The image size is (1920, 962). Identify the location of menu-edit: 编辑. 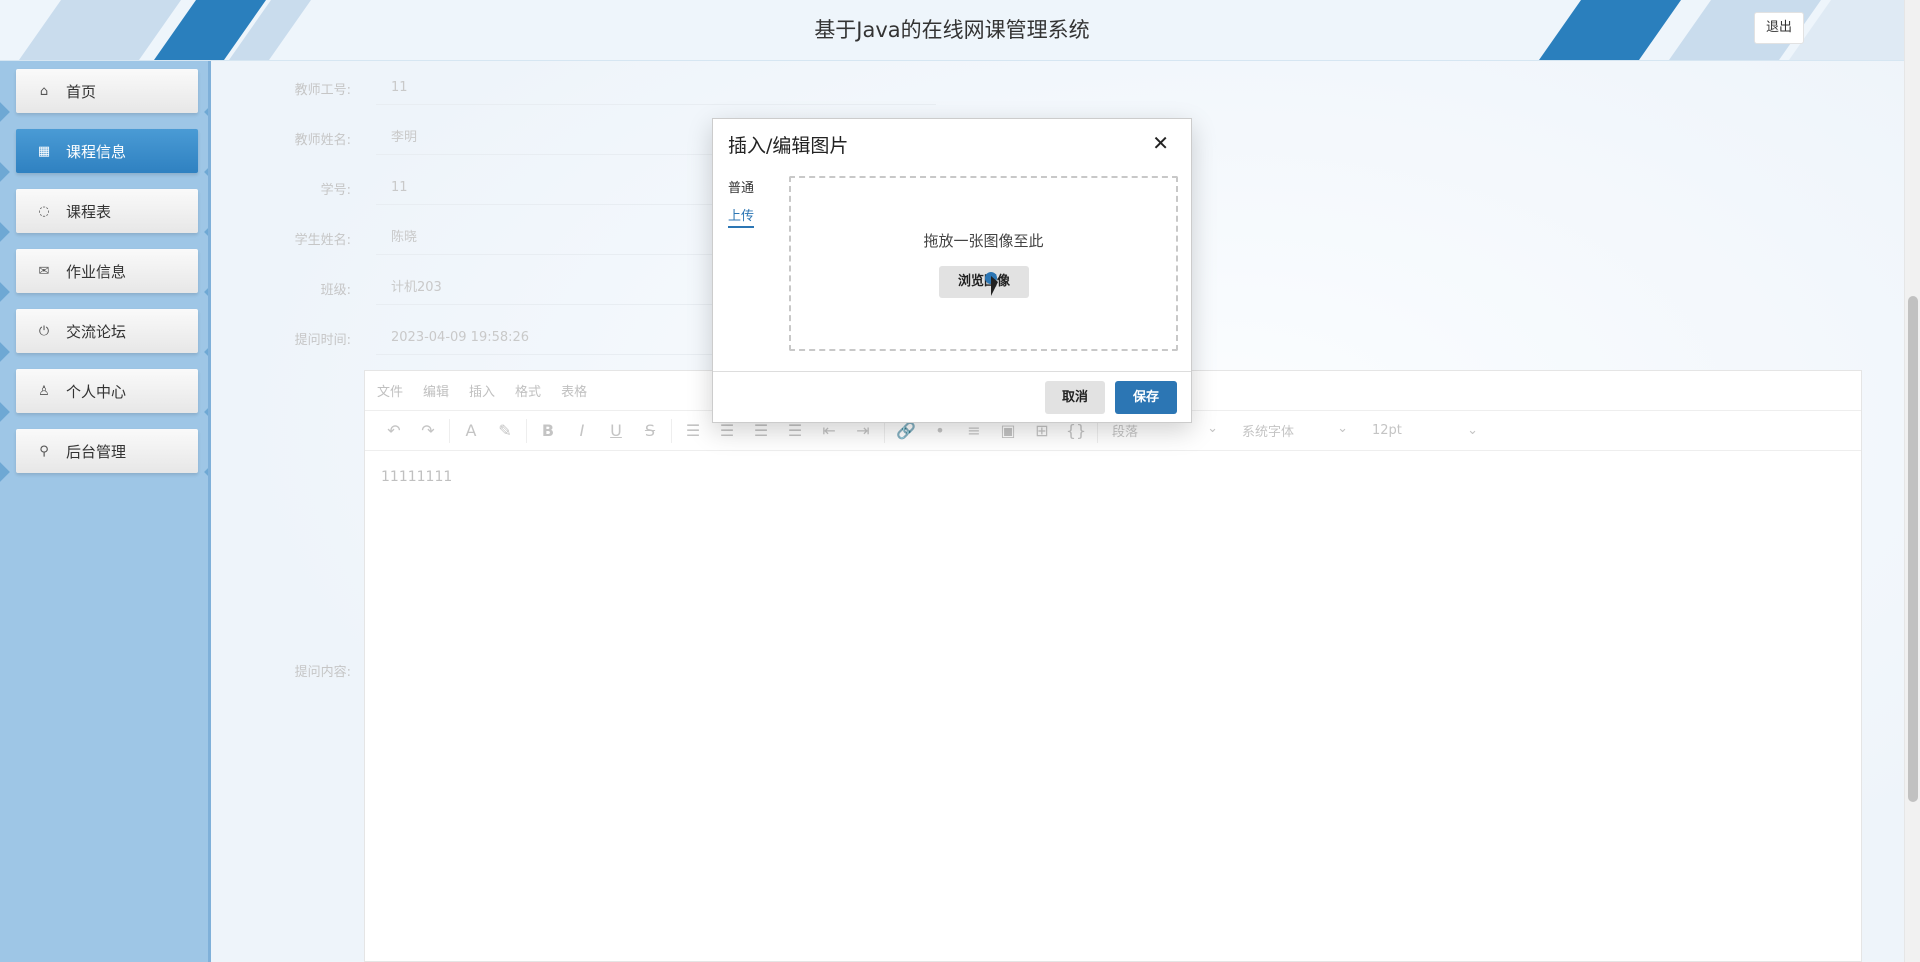
(436, 390).